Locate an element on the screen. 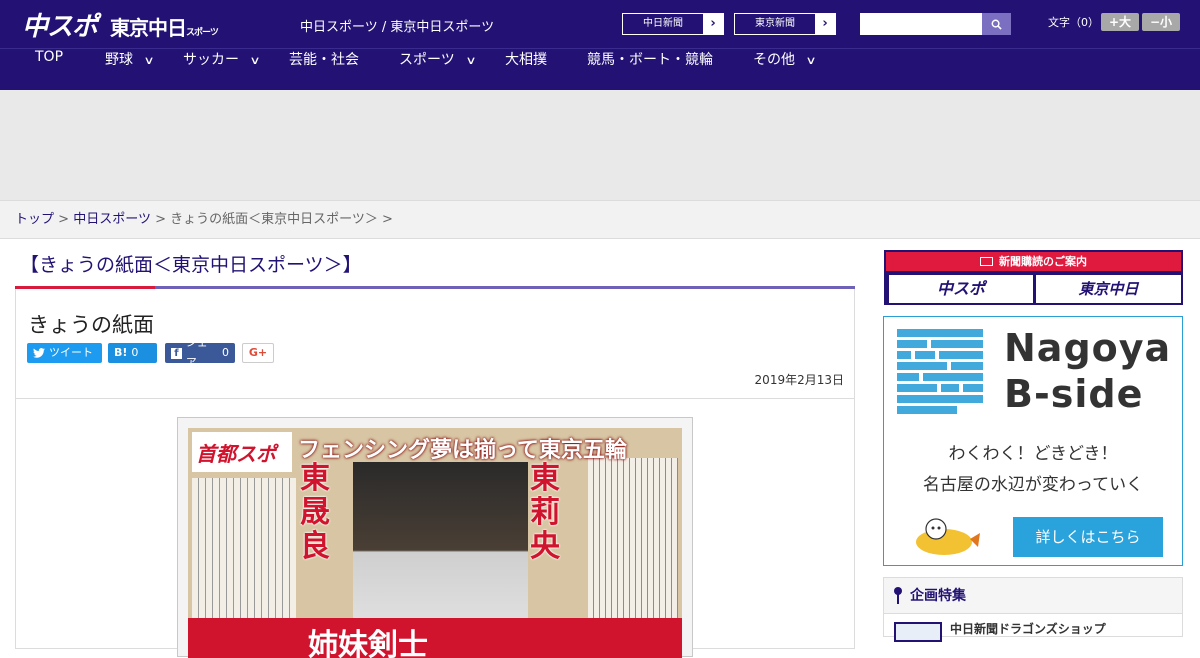 This screenshot has height=658, width=1200. facebook-share-count: 0 is located at coordinates (225, 352).